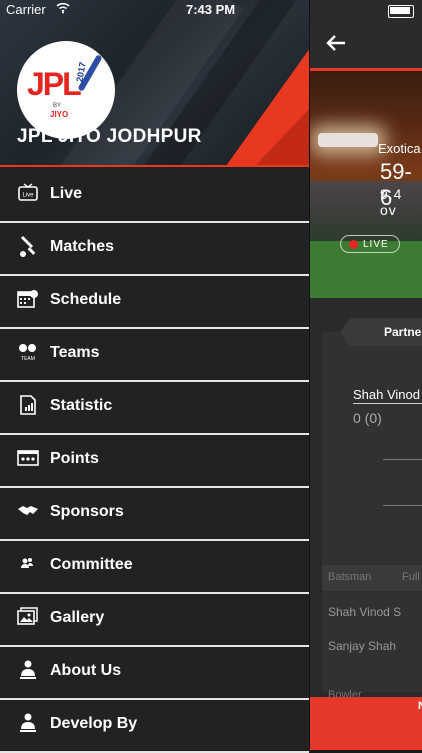  What do you see at coordinates (28, 512) in the screenshot?
I see `handshake-icon` at bounding box center [28, 512].